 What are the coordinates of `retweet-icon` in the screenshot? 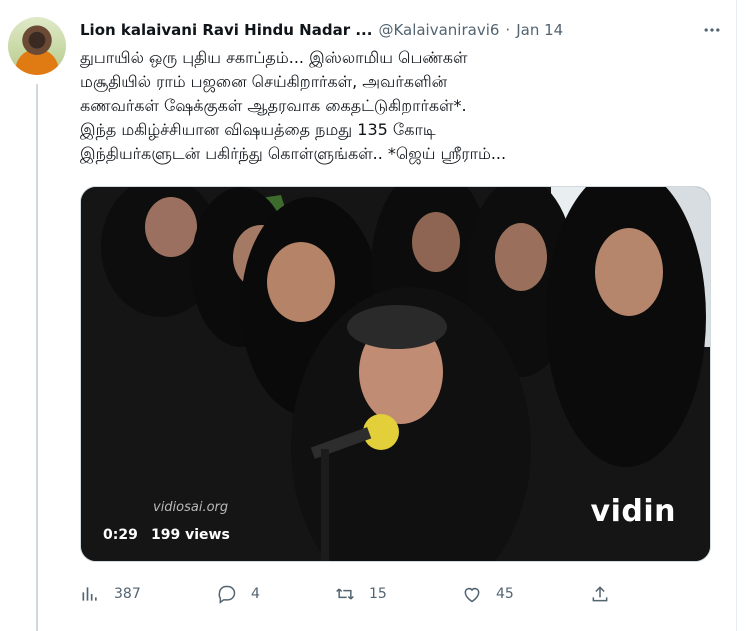 It's located at (345, 594).